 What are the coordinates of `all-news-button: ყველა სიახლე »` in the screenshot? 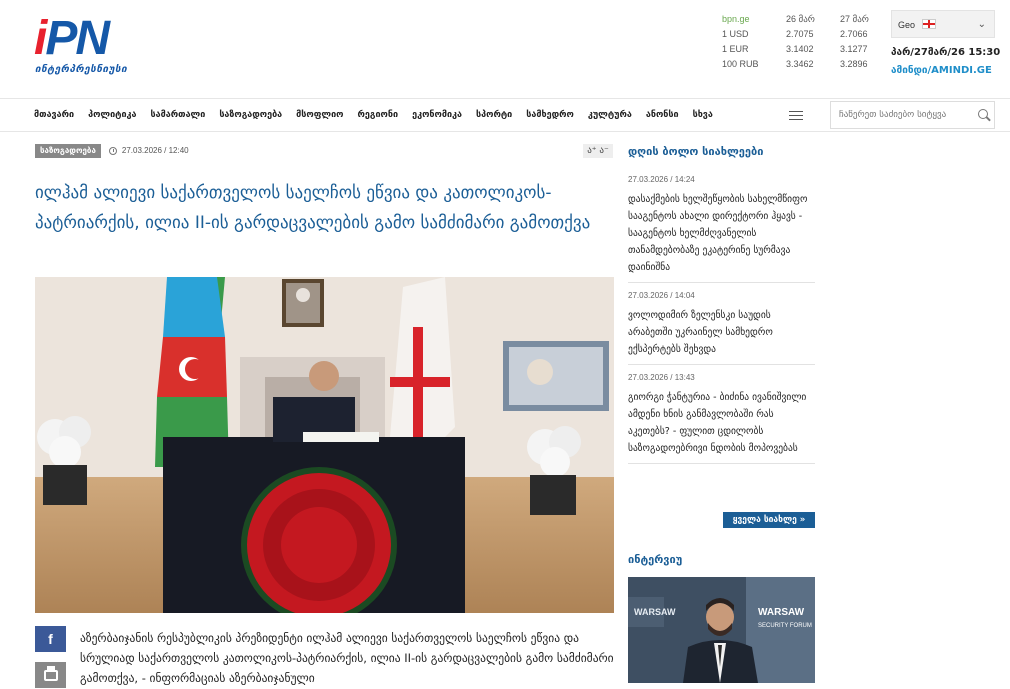 It's located at (769, 520).